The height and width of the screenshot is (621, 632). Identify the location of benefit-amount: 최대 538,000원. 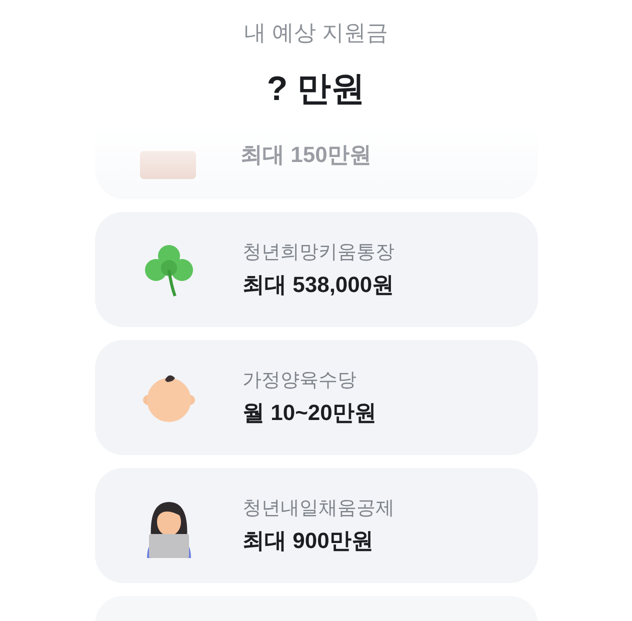
(318, 285).